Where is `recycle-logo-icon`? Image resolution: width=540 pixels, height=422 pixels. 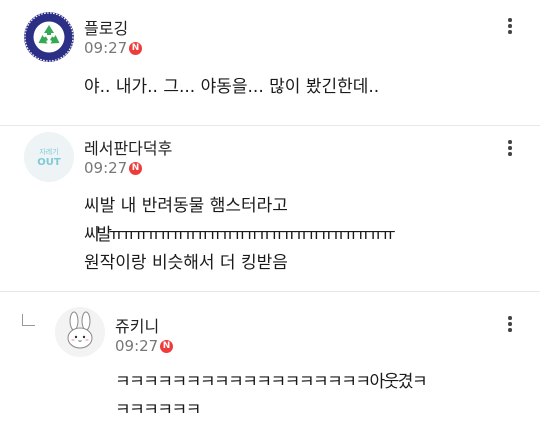
recycle-logo-icon is located at coordinates (49, 37).